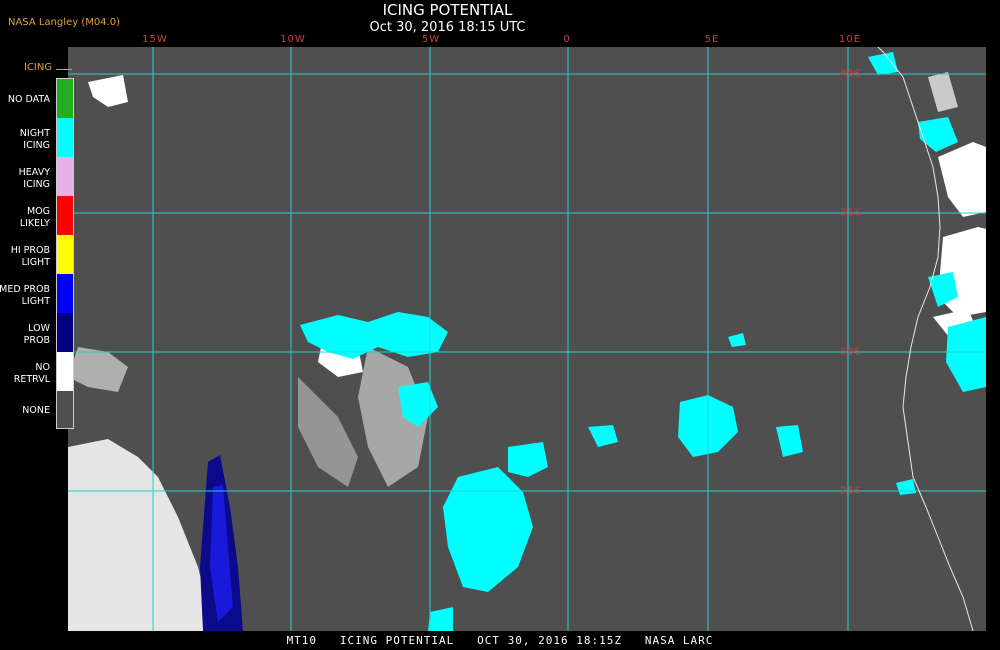 The height and width of the screenshot is (650, 1000). What do you see at coordinates (567, 39) in the screenshot?
I see `lon-label-0: 0` at bounding box center [567, 39].